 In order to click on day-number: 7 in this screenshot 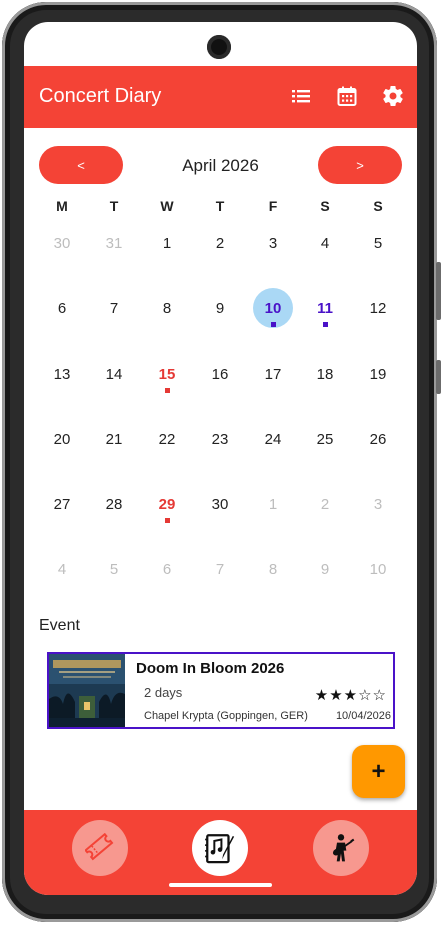, I will do `click(114, 308)`.